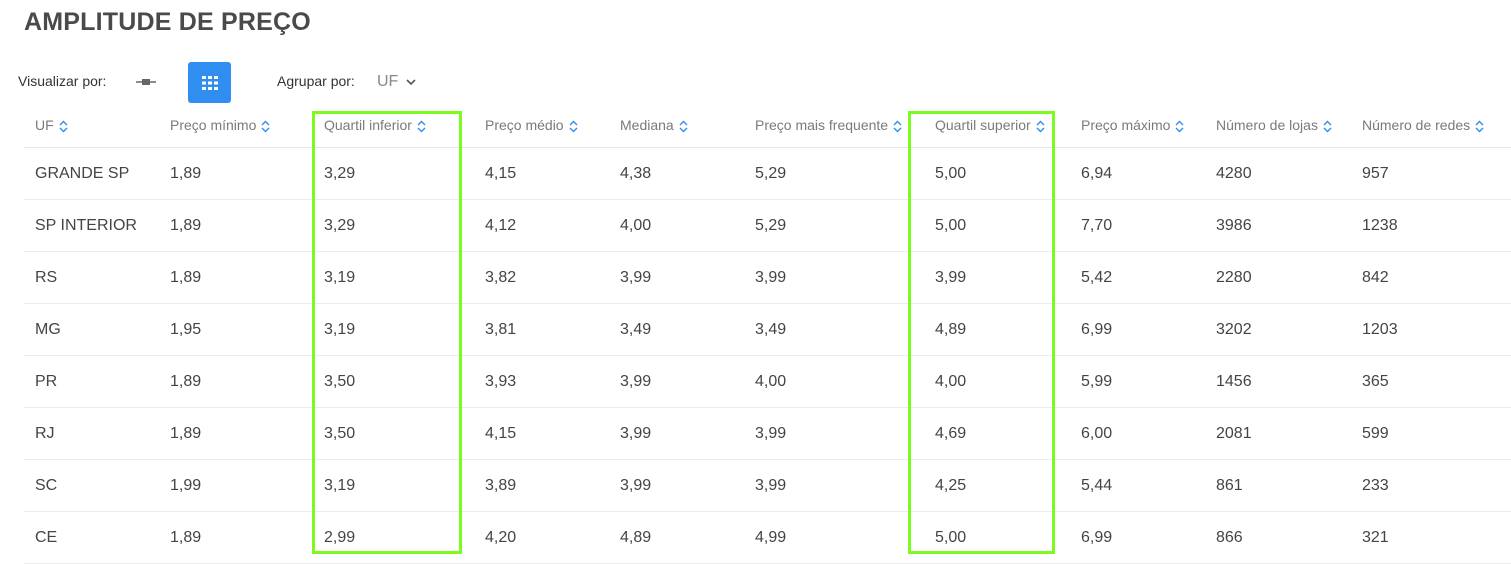 The image size is (1511, 564). Describe the element at coordinates (767, 433) in the screenshot. I see `table-row: RJ 1,89 3,50 4,15 3,99 3,99 4,69 6,00 2081 599` at that location.